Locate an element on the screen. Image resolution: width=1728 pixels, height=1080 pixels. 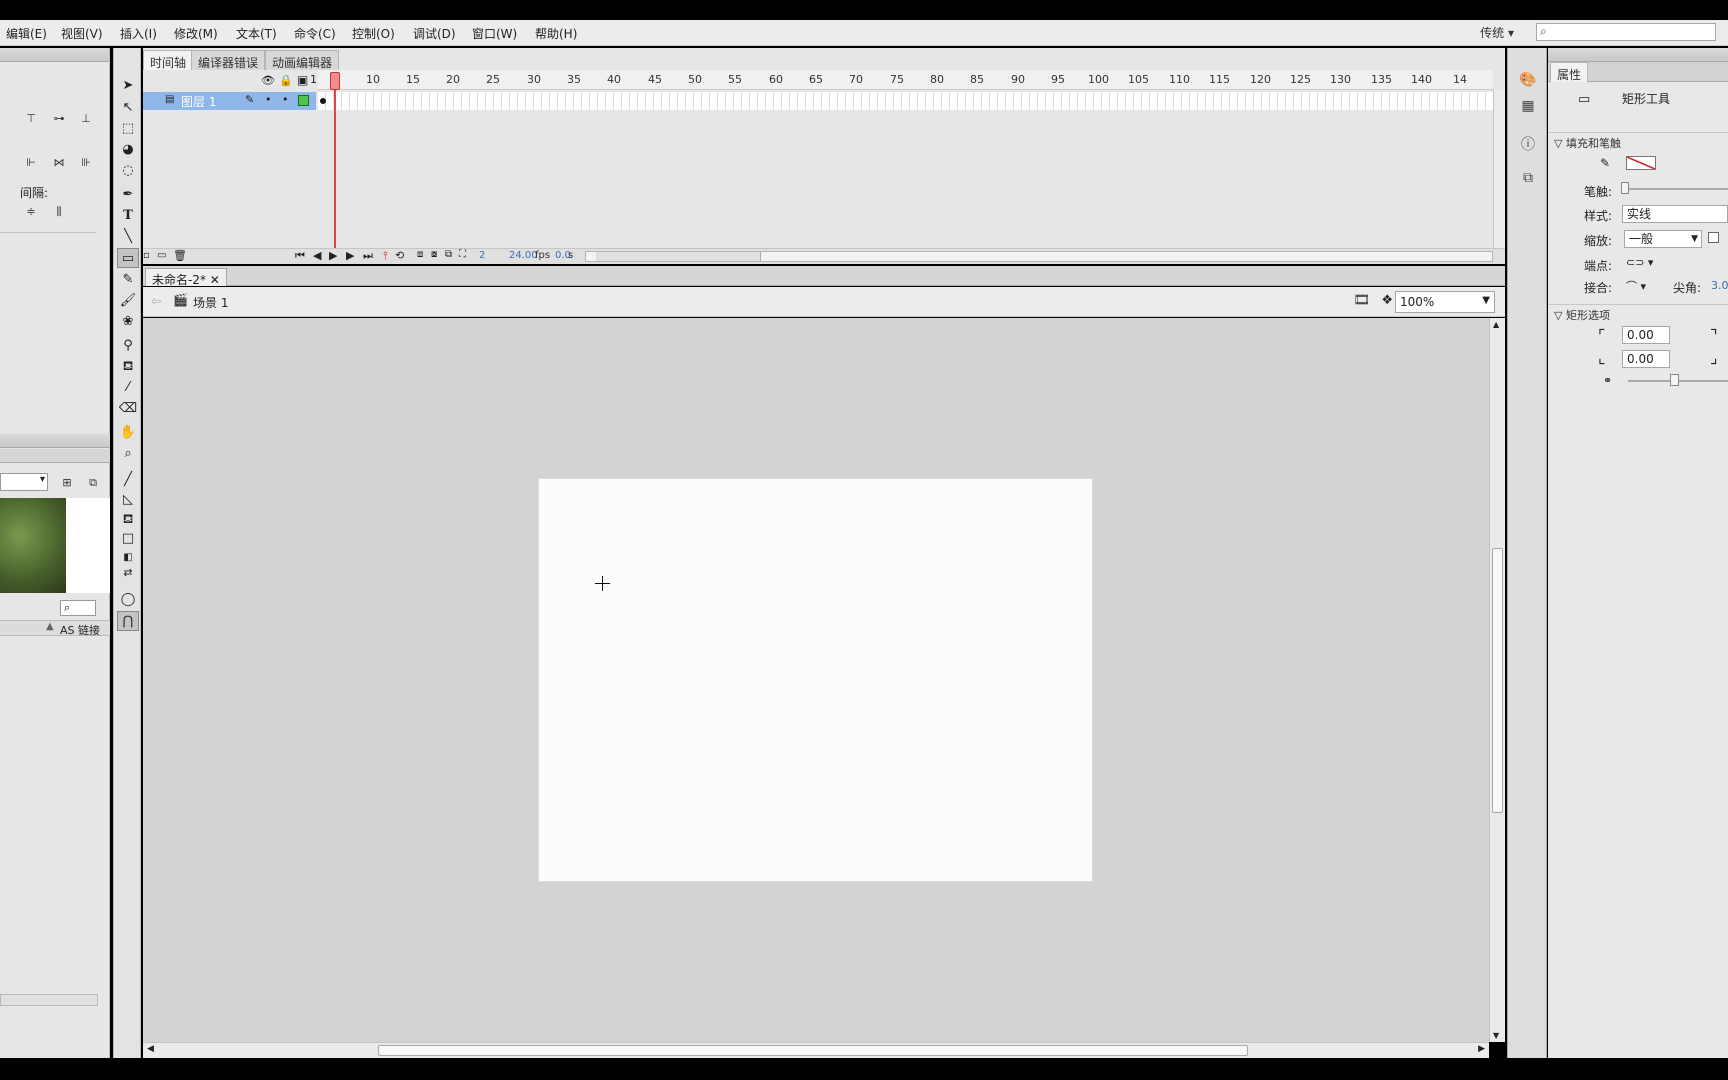
frame-rate: 24.00 is located at coordinates (523, 255).